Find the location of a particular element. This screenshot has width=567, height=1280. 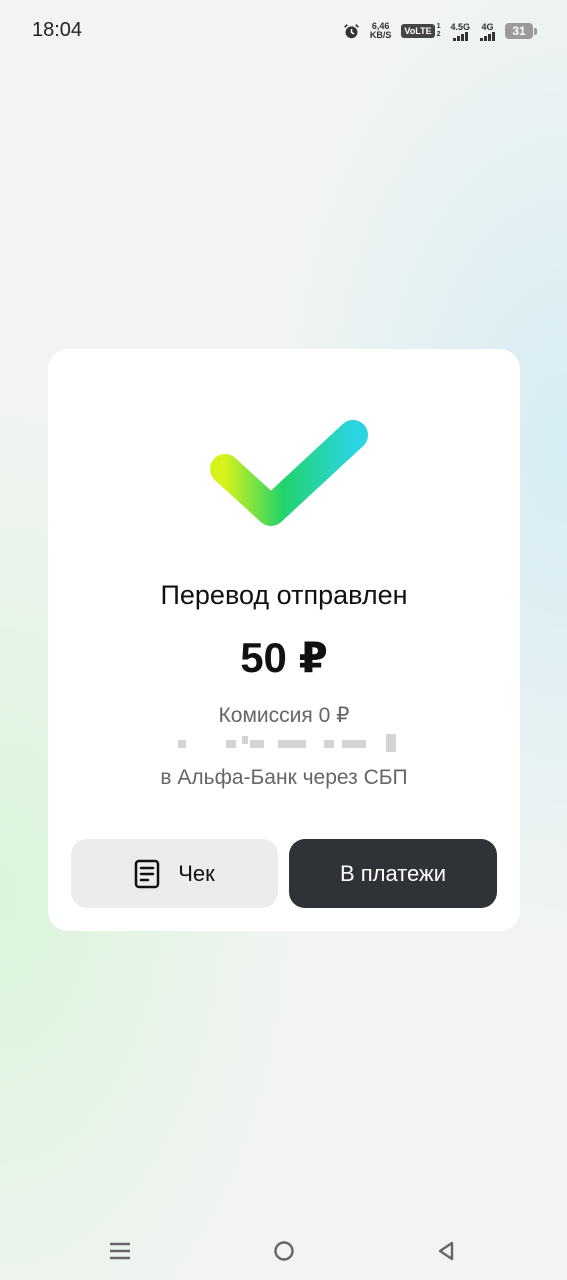

network-speed: 6,46 KB/S is located at coordinates (381, 31).